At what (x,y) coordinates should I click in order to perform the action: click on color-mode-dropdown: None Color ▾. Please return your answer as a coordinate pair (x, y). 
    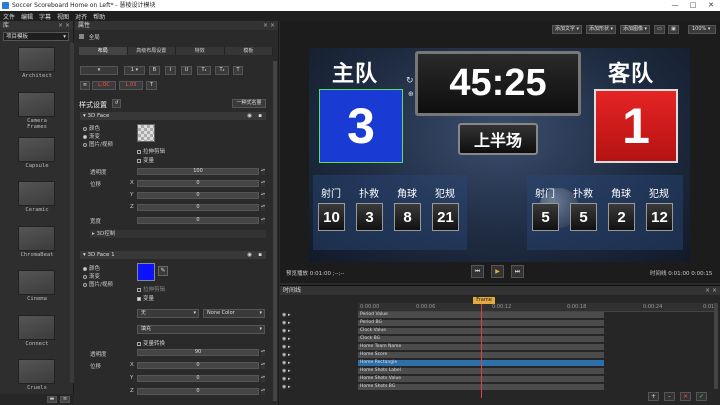
    Looking at the image, I should click on (234, 313).